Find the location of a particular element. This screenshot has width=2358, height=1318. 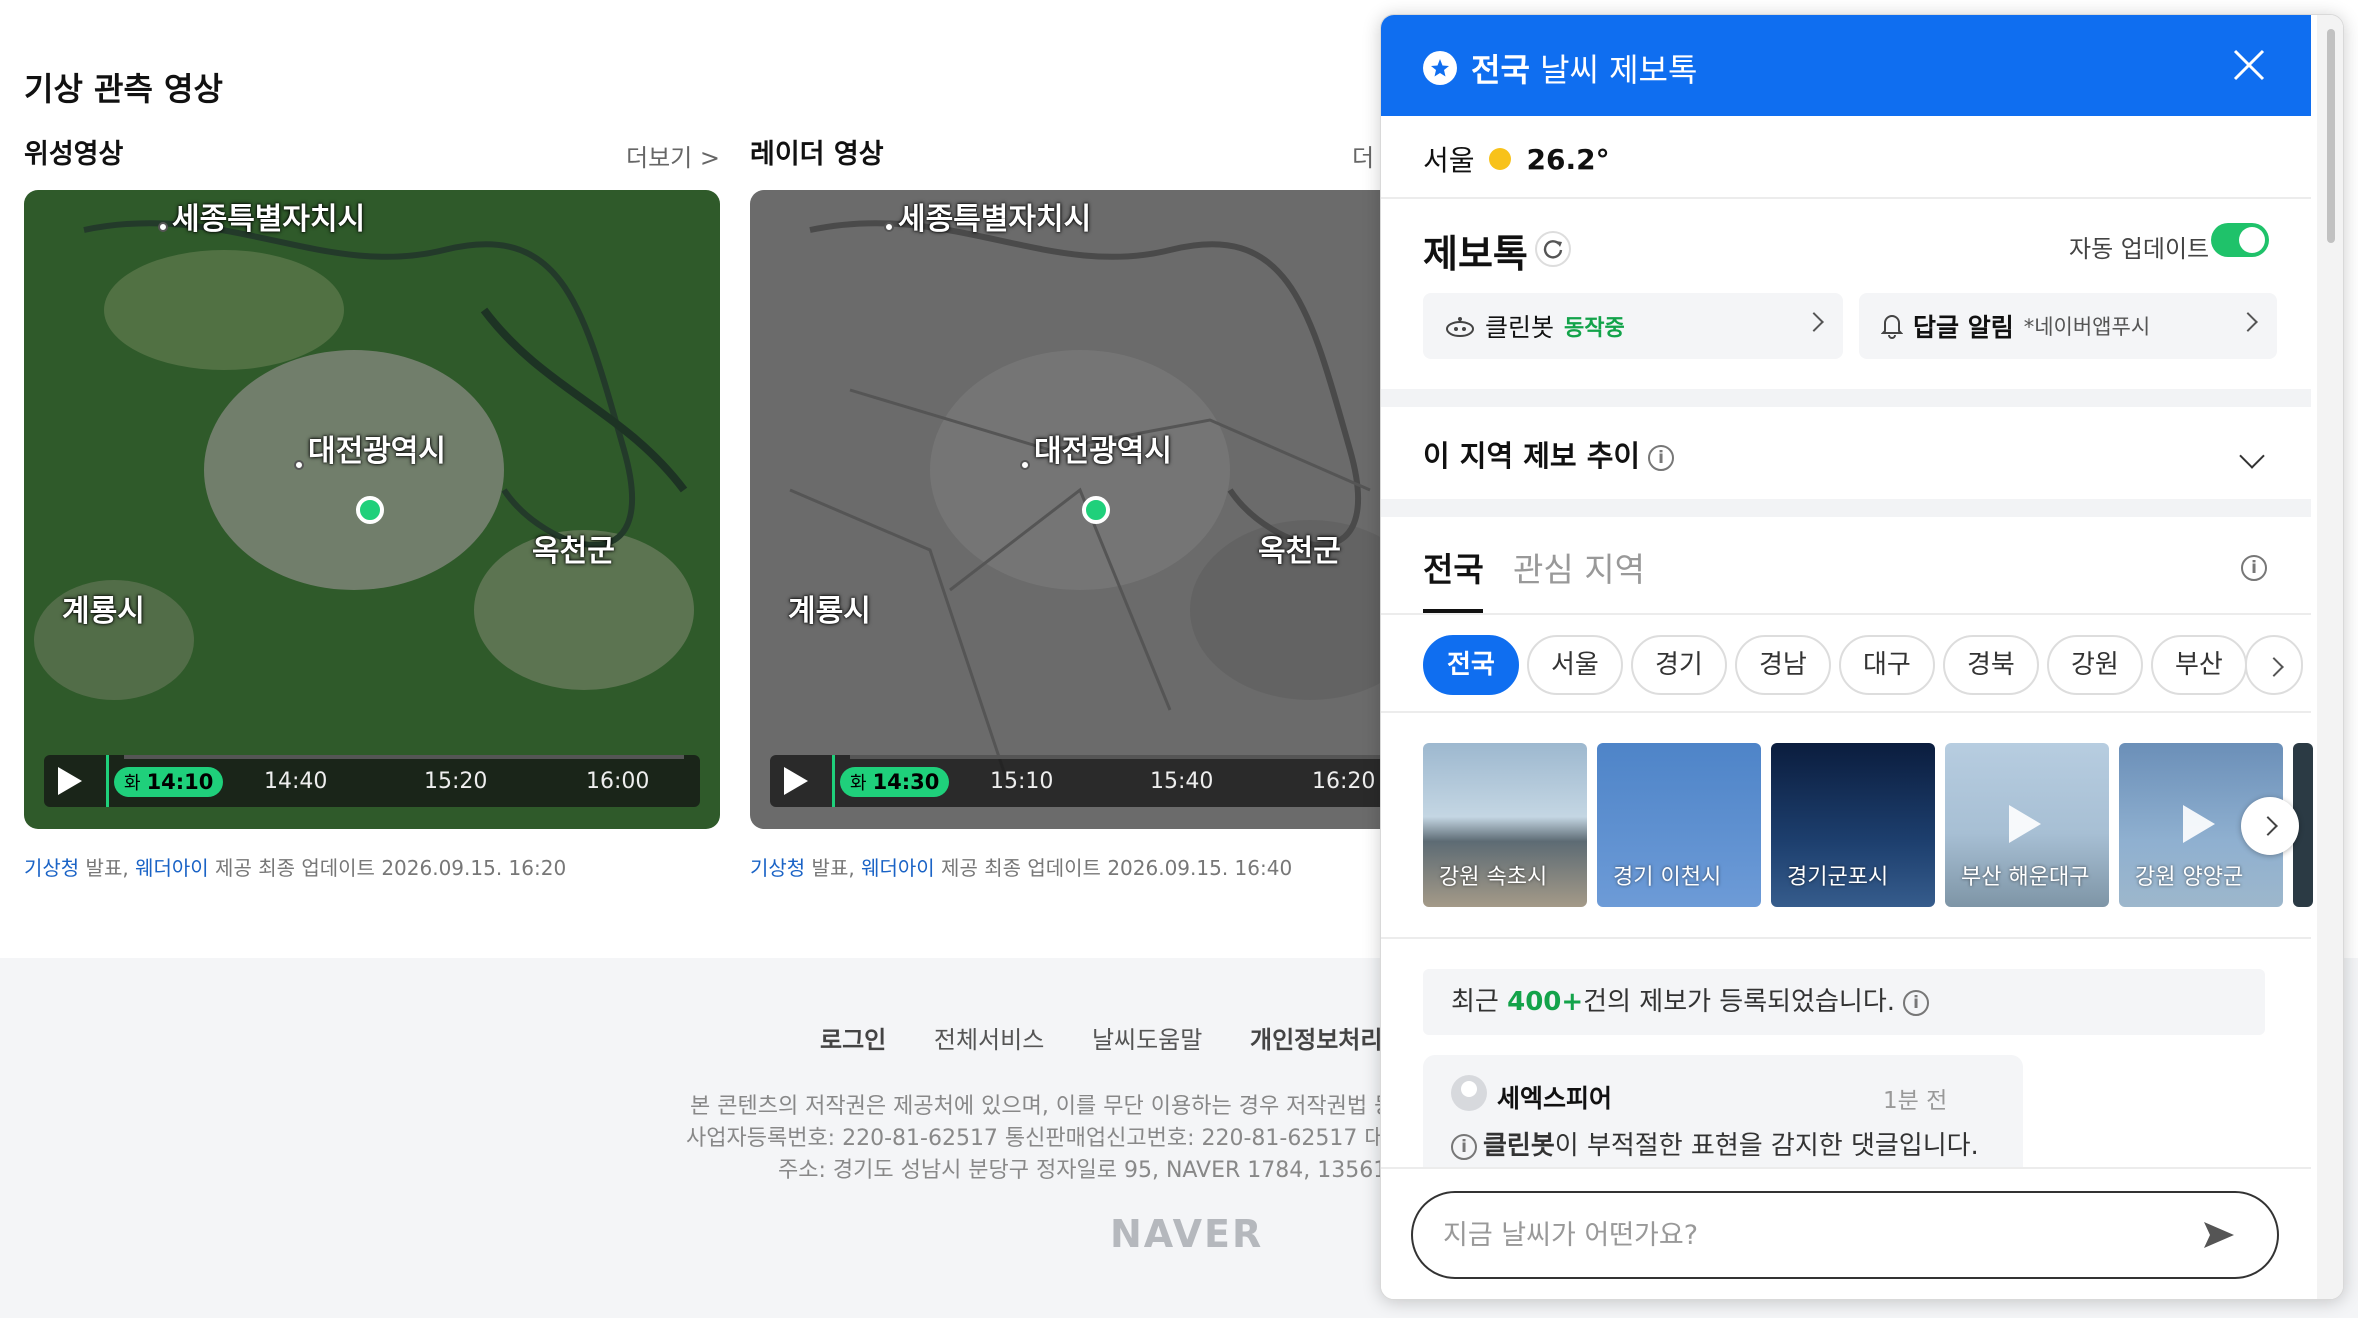

current-temp: 26.2° is located at coordinates (1568, 159).